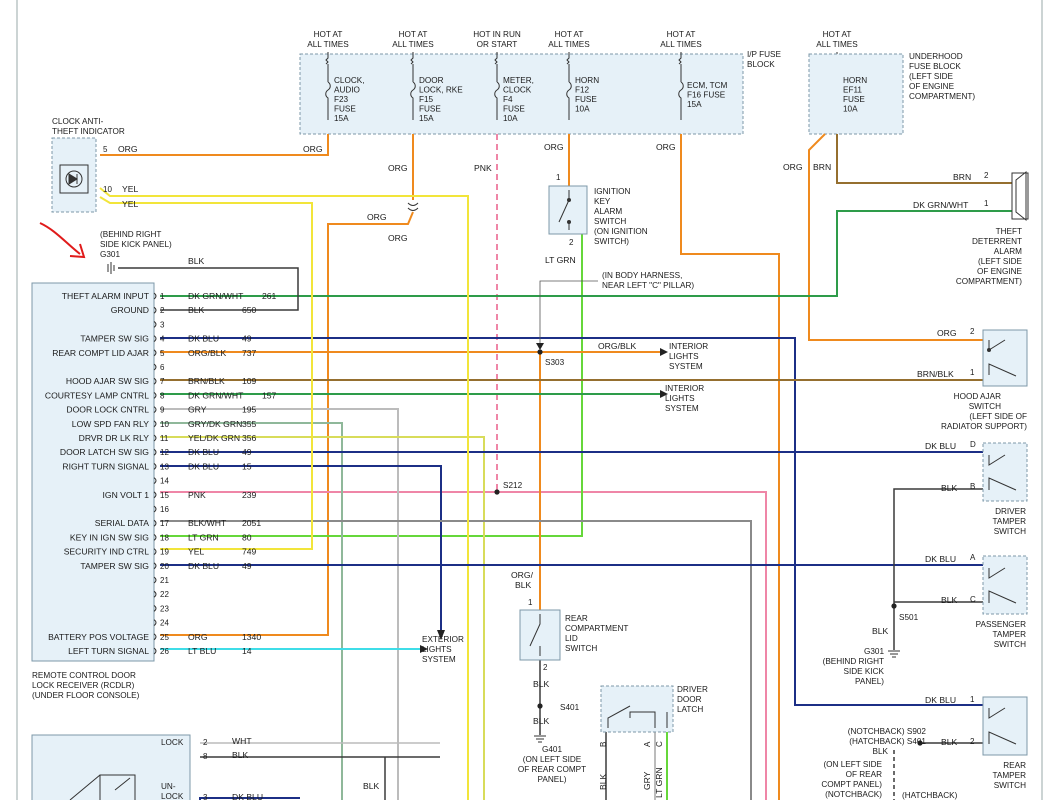  I want to click on rear-lid-label: REAR COMPARTMENT LID SWITCH, so click(596, 633).